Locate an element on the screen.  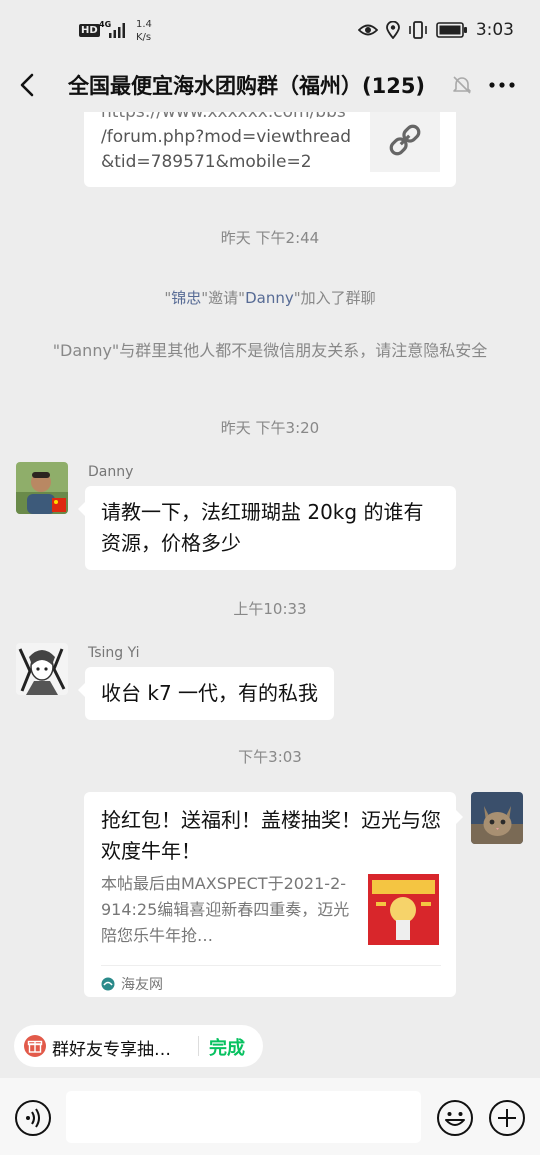
timestamp: 上午10:33 is located at coordinates (270, 609).